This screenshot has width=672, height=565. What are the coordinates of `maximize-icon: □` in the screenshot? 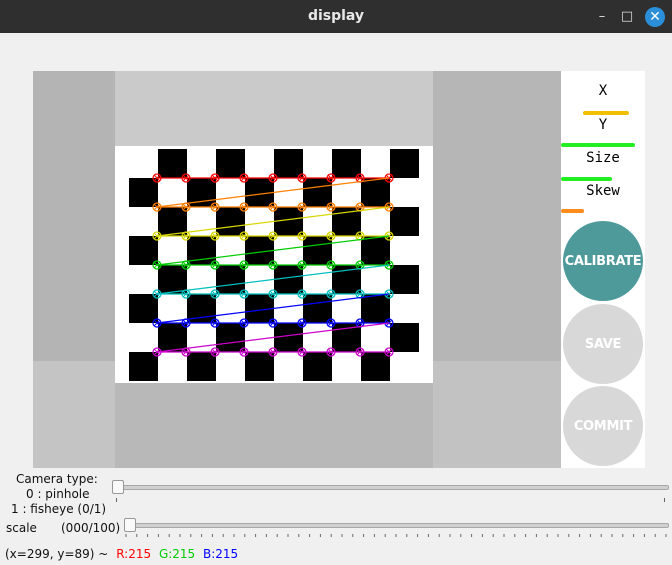 It's located at (627, 17).